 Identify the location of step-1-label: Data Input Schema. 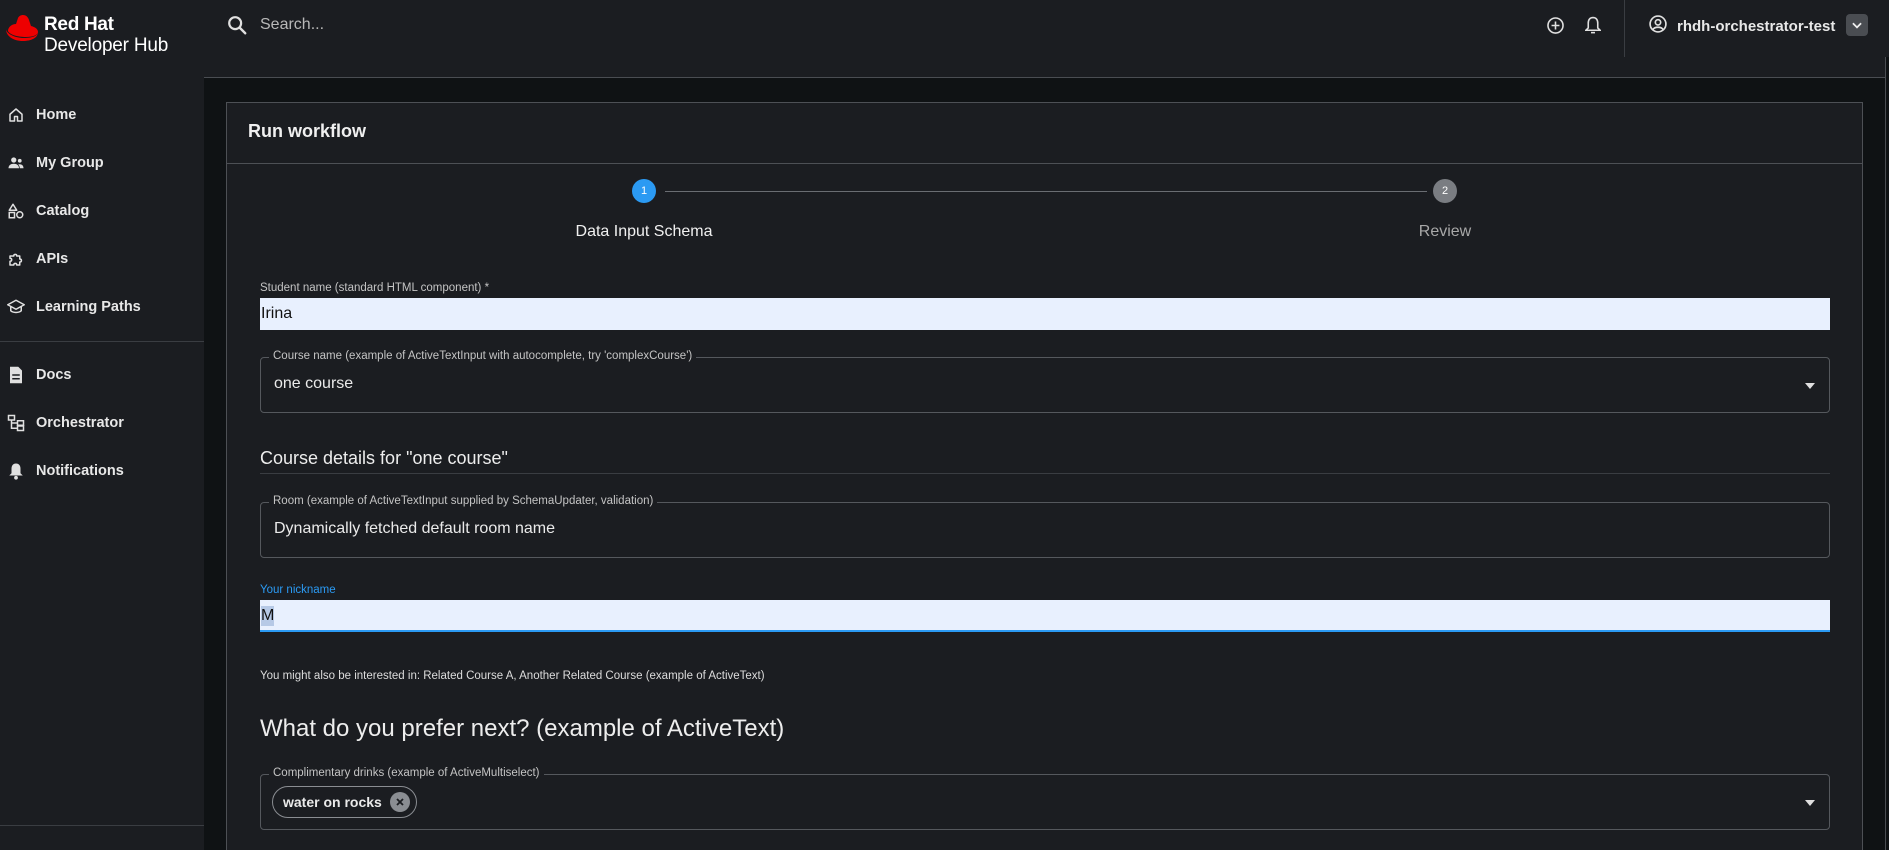
(644, 231).